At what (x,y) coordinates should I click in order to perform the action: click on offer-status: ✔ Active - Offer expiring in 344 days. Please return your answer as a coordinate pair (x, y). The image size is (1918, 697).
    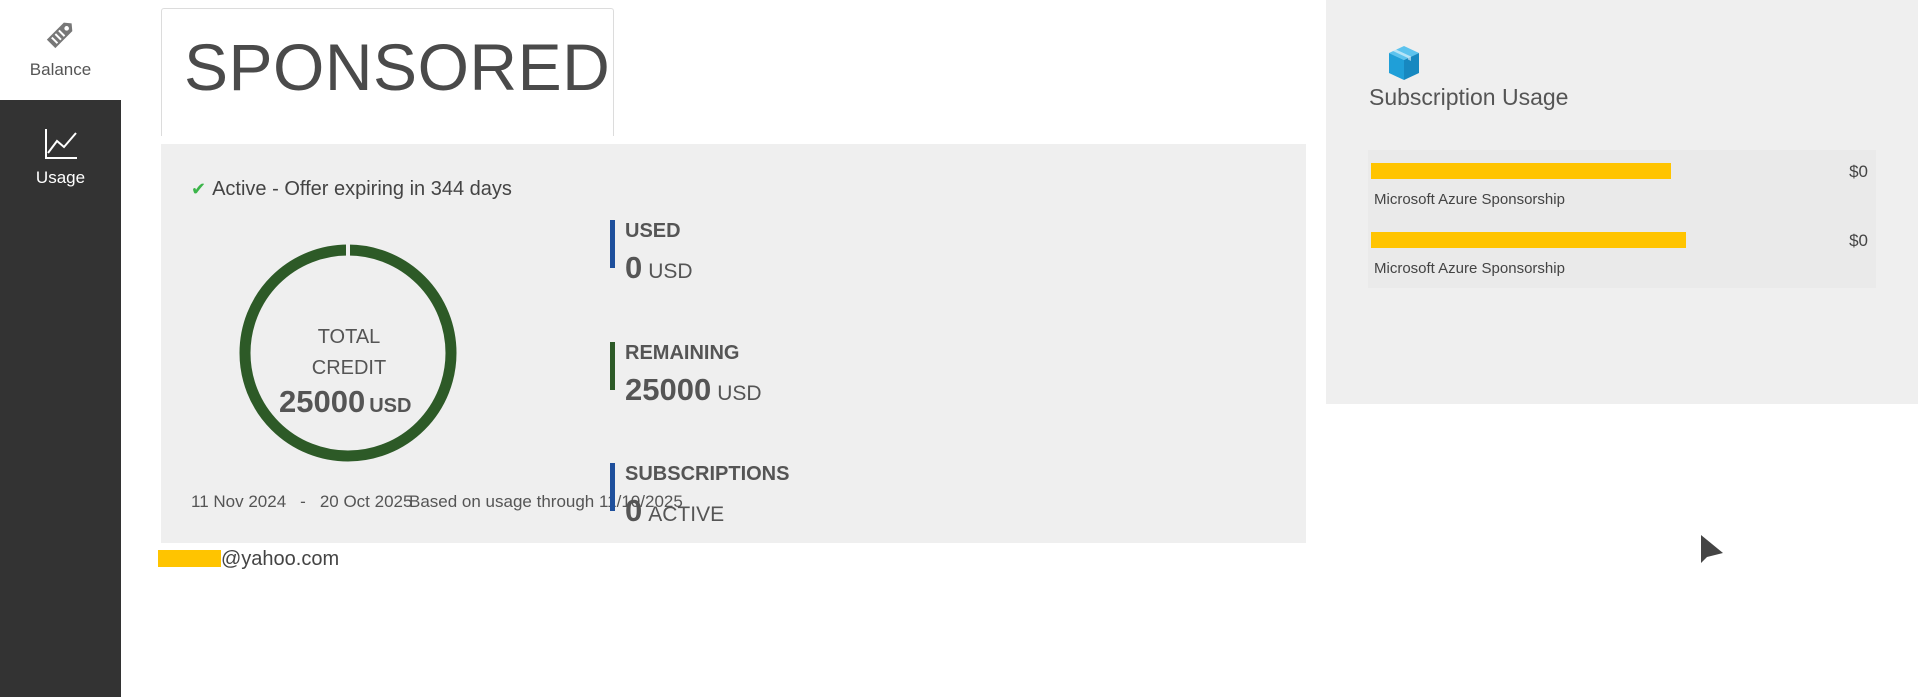
    Looking at the image, I should click on (351, 189).